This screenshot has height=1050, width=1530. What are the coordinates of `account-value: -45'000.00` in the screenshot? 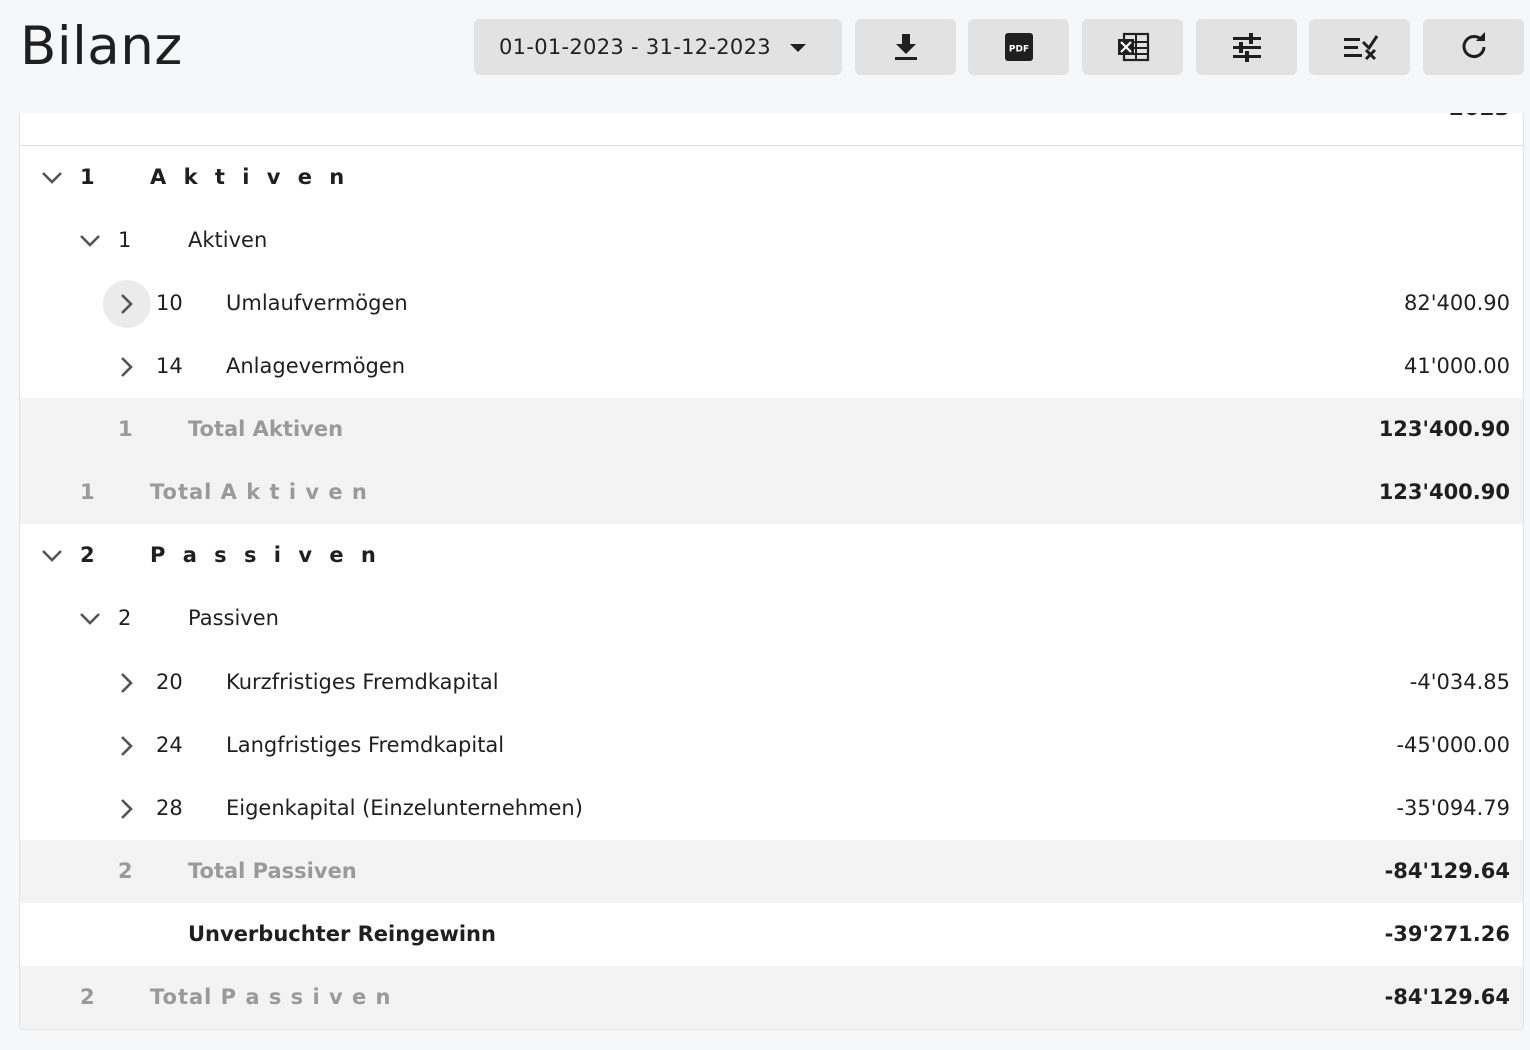 It's located at (1453, 745).